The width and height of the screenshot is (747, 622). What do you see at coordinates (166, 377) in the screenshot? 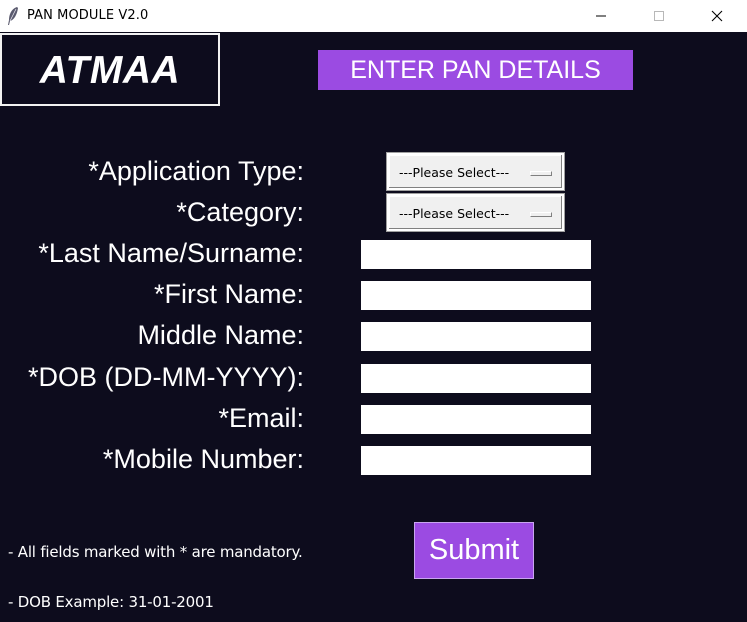
I see `dob-label: *DOB (DD-MM-YYYY):` at bounding box center [166, 377].